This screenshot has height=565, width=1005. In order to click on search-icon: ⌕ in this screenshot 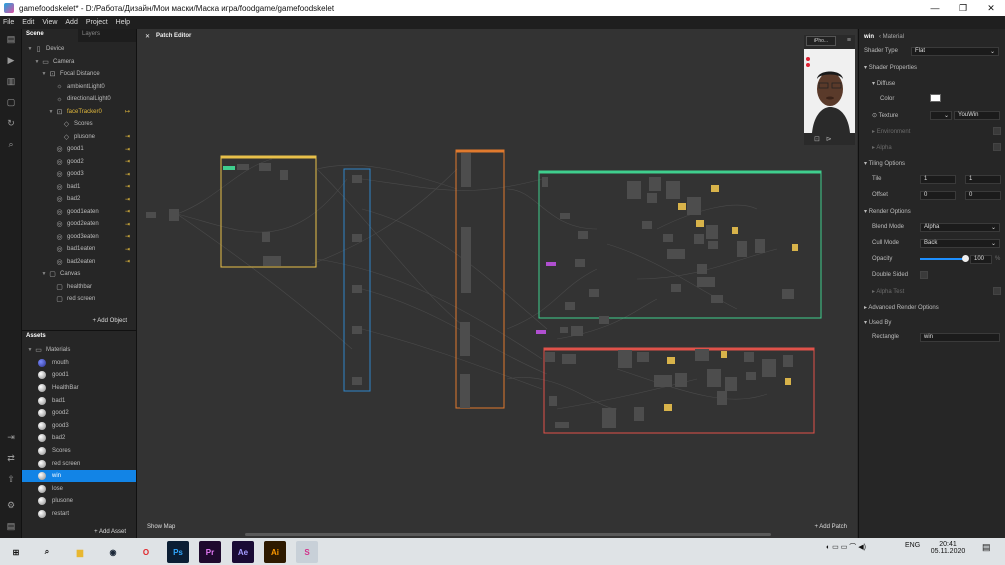, I will do `click(47, 552)`.